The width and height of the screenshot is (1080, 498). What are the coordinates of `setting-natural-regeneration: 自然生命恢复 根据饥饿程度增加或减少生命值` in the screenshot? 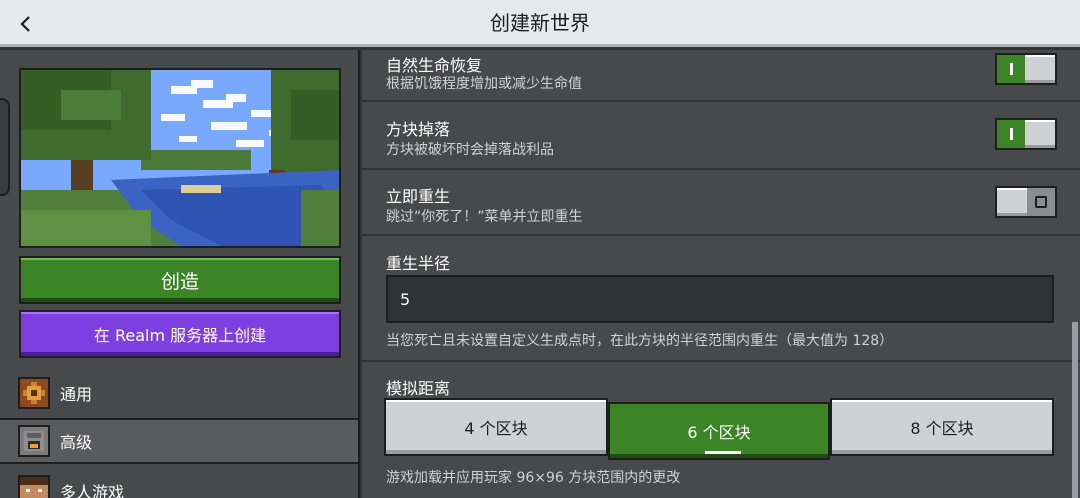 It's located at (721, 76).